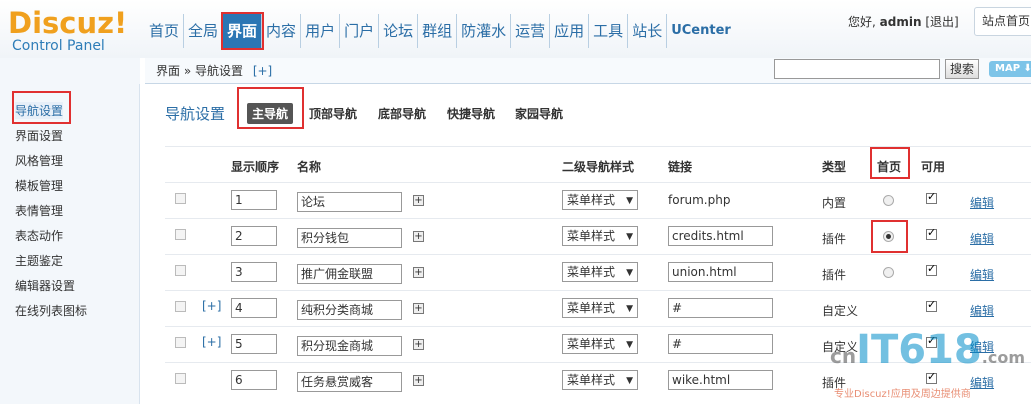 The image size is (1031, 404). What do you see at coordinates (360, 31) in the screenshot?
I see `topnav-portal: 门户` at bounding box center [360, 31].